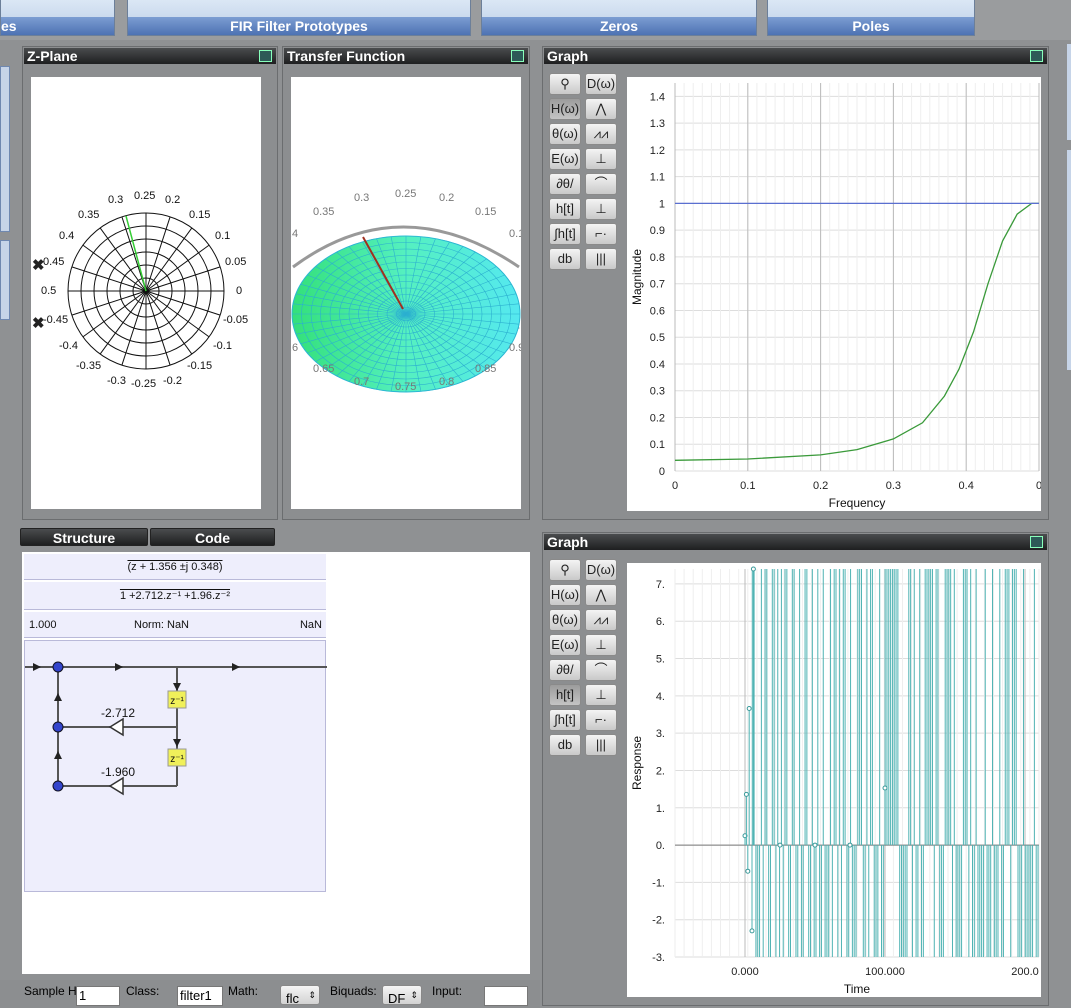  What do you see at coordinates (966, 486) in the screenshot?
I see `x-tick-label: 0.4` at bounding box center [966, 486].